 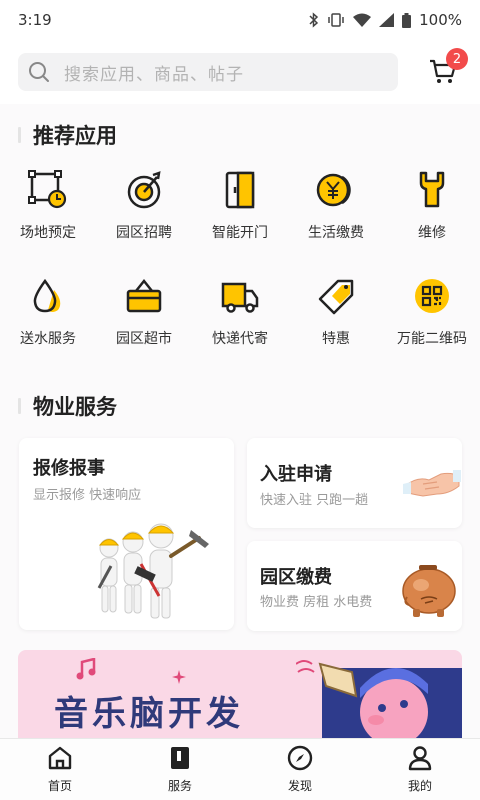 I want to click on search-header: 搜索应用、商品、帖子, so click(x=240, y=72).